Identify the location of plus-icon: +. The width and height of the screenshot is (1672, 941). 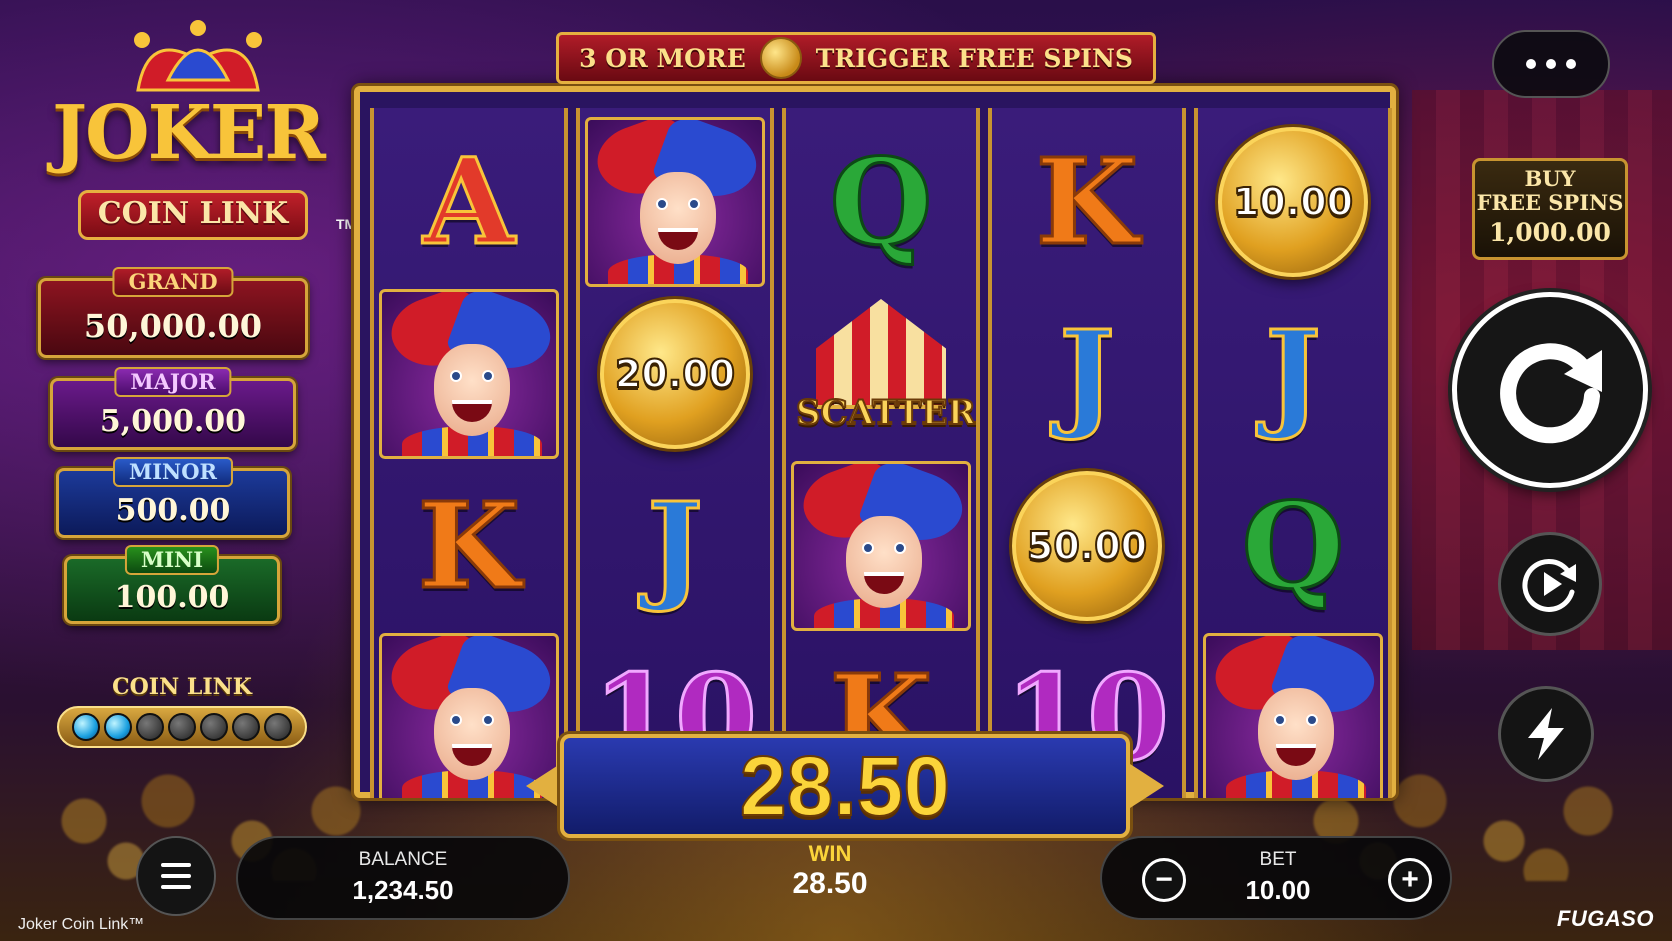
(1410, 879).